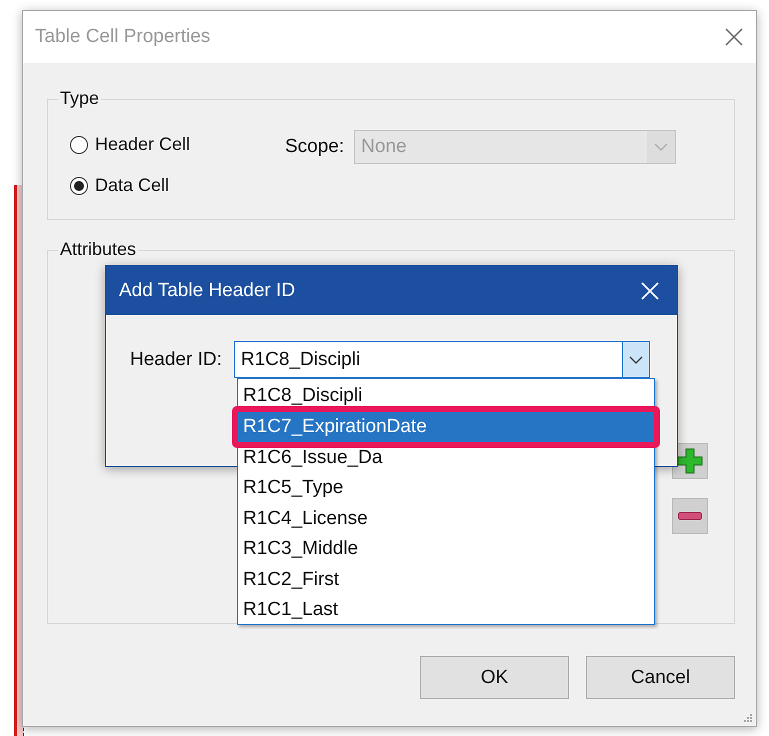 This screenshot has width=769, height=736. I want to click on list-option: R1C4_License, so click(446, 519).